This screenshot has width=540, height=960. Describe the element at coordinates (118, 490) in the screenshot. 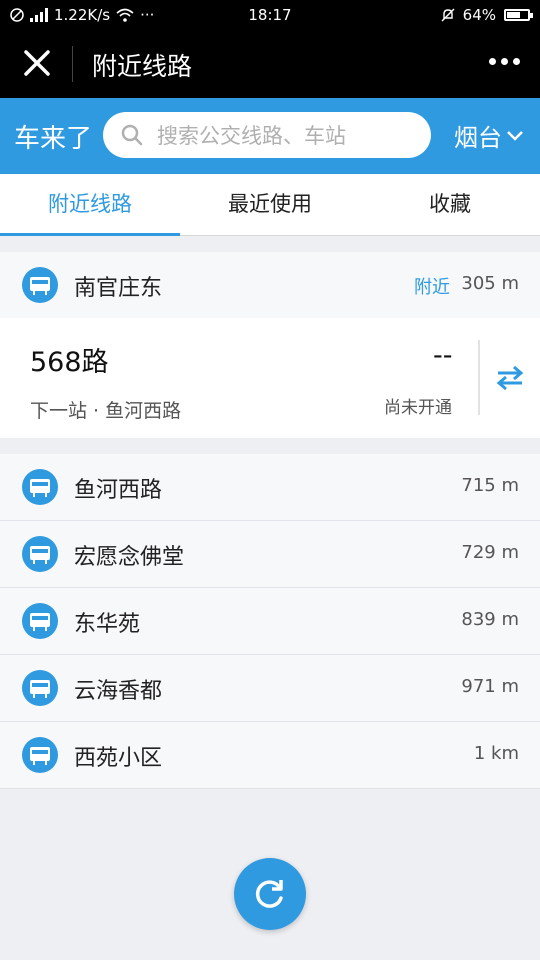

I see `station-name: 鱼河西路` at that location.